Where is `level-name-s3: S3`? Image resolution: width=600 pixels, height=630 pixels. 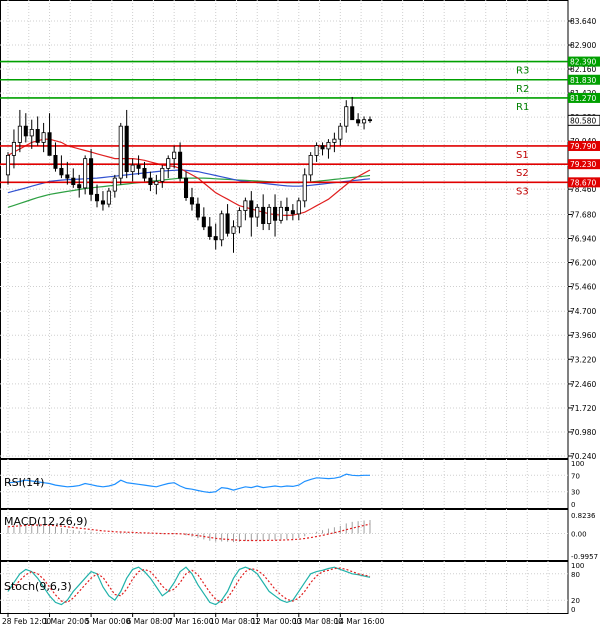 level-name-s3: S3 is located at coordinates (522, 191).